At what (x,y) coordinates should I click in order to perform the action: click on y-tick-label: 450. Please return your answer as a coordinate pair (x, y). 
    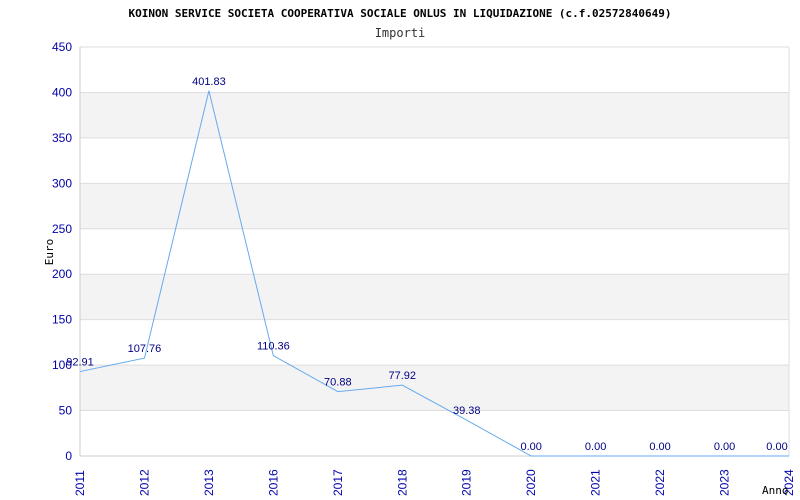
    Looking at the image, I should click on (62, 47).